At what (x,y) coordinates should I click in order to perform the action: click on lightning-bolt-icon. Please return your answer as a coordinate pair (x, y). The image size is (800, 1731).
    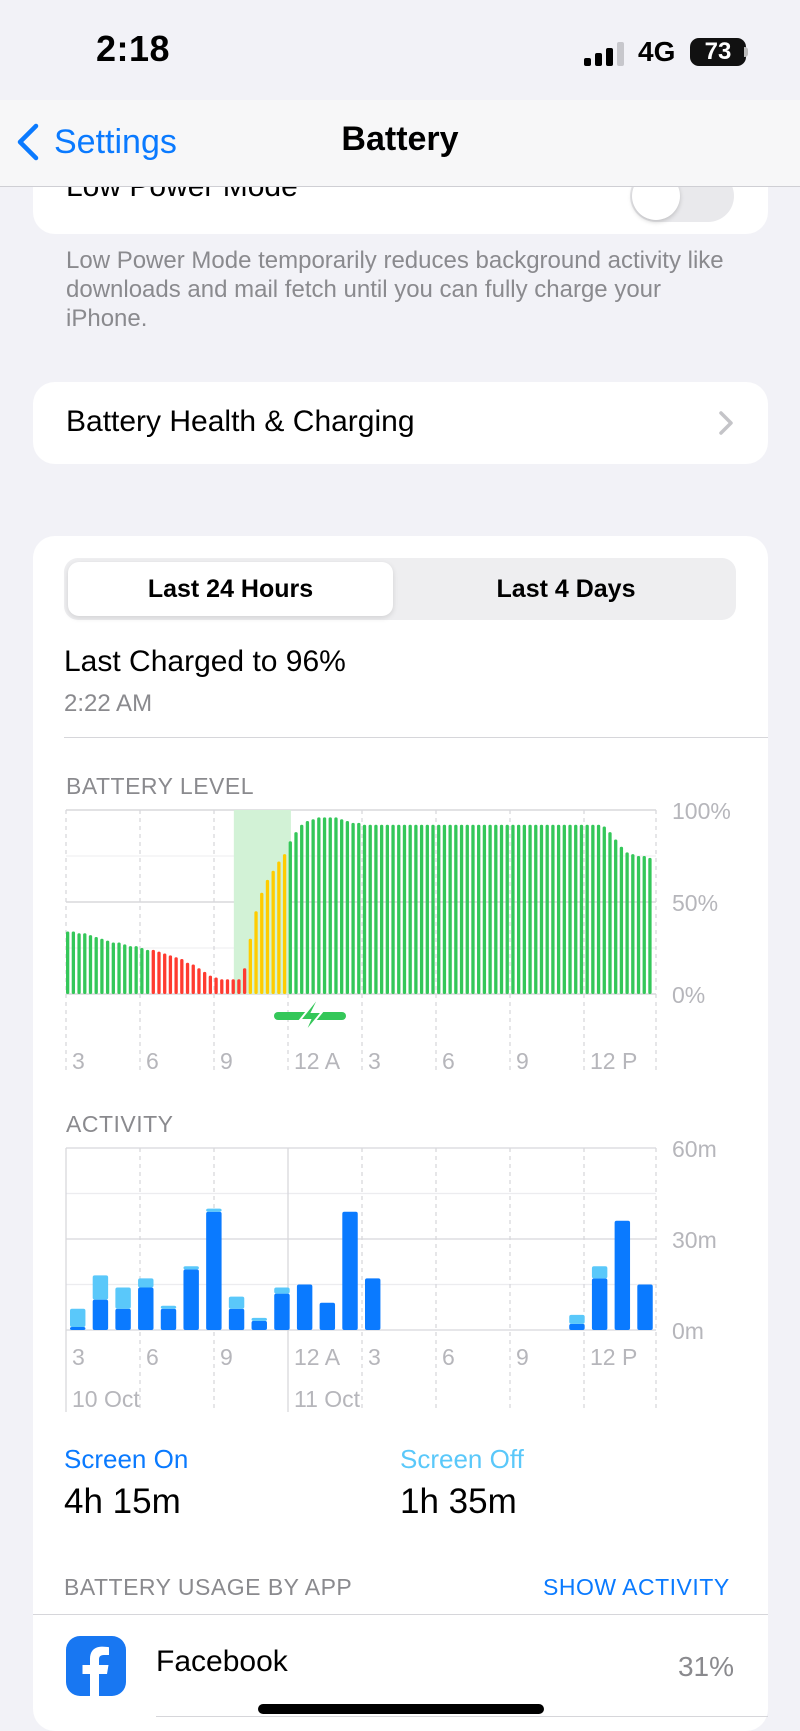
    Looking at the image, I should click on (311, 1017).